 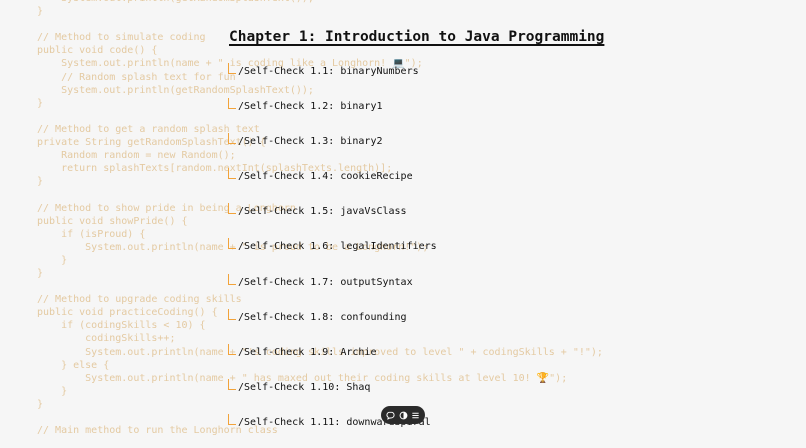 What do you see at coordinates (307, 352) in the screenshot?
I see `self-check-label: /Self-Check 1.9: Archie` at bounding box center [307, 352].